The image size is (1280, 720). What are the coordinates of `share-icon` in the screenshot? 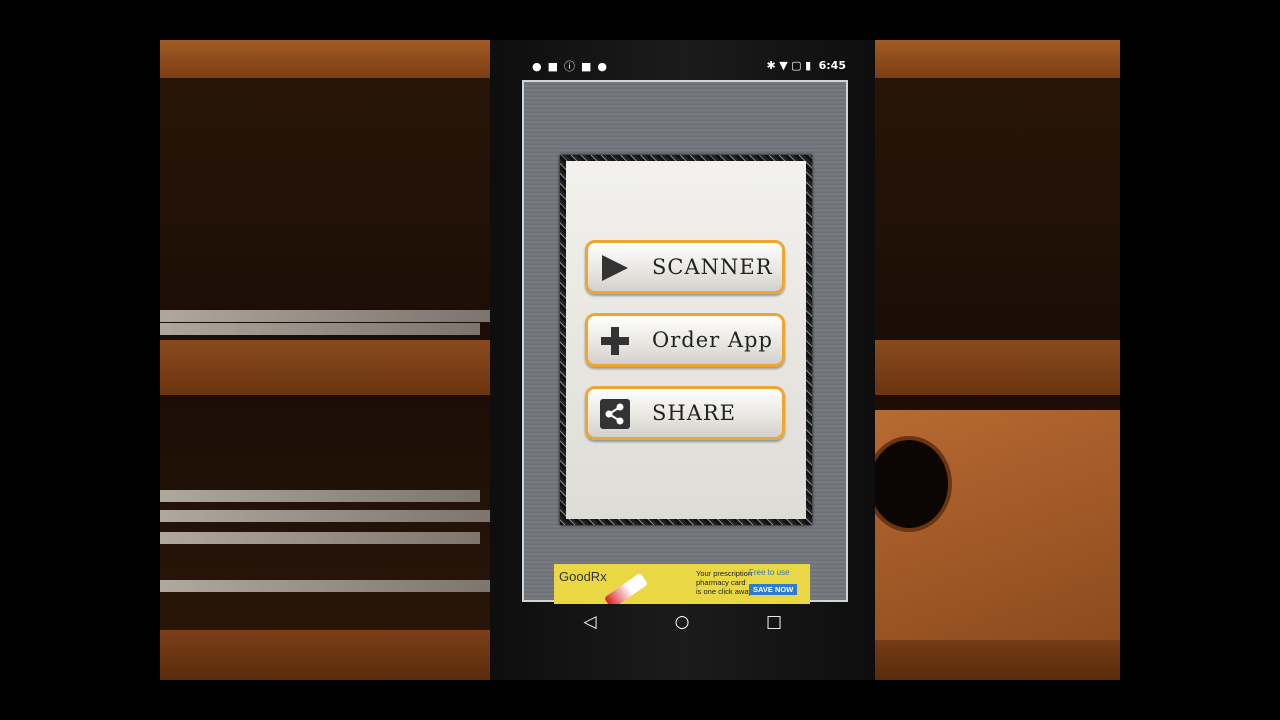 It's located at (615, 414).